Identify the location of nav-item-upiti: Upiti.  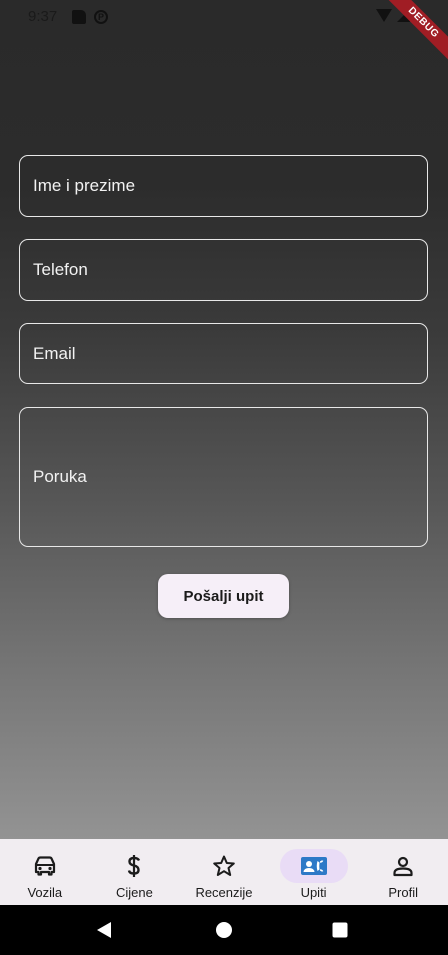
(314, 872).